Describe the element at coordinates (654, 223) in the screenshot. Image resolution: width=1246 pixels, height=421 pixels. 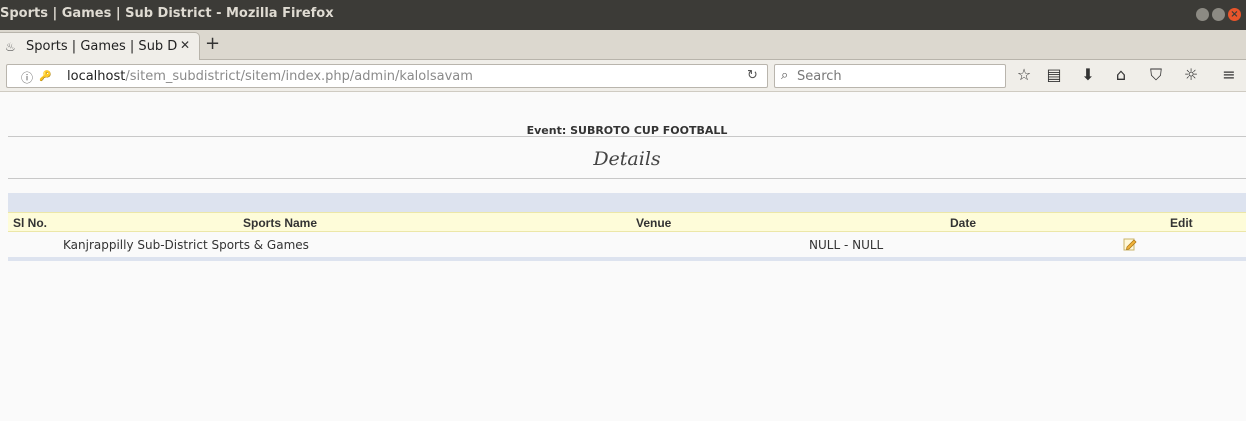
I see `column-header-venue: Venue` at that location.